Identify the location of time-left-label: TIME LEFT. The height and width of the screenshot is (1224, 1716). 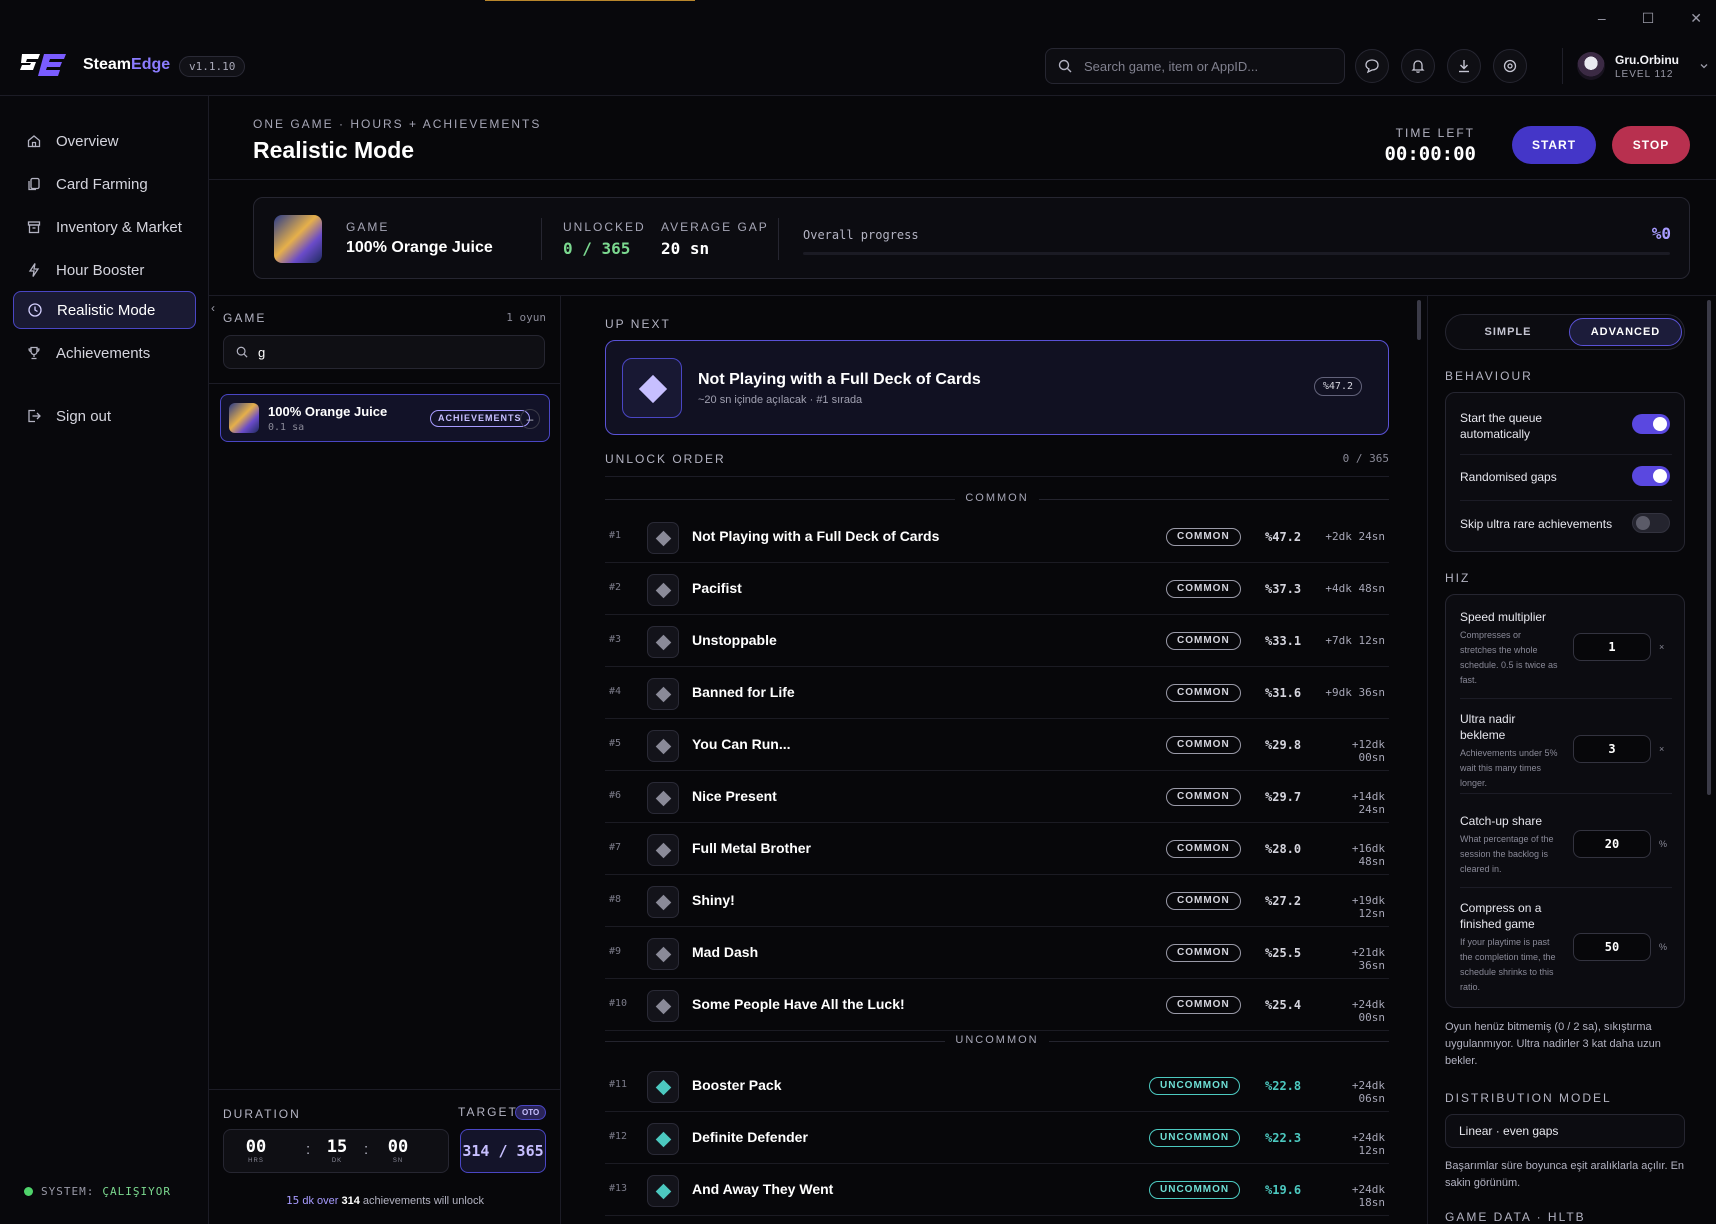
(1435, 133).